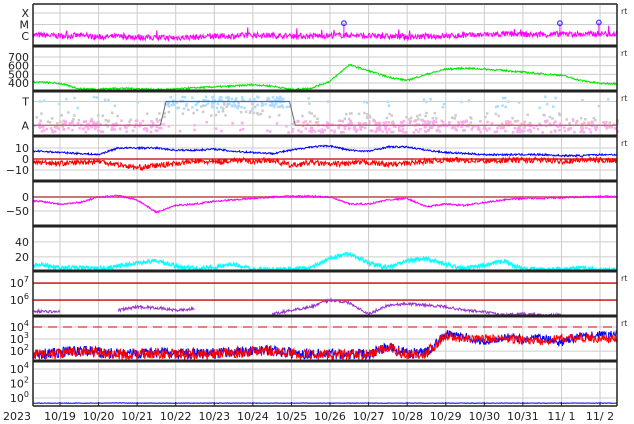  What do you see at coordinates (25, 102) in the screenshot?
I see `y-tick-label: T` at bounding box center [25, 102].